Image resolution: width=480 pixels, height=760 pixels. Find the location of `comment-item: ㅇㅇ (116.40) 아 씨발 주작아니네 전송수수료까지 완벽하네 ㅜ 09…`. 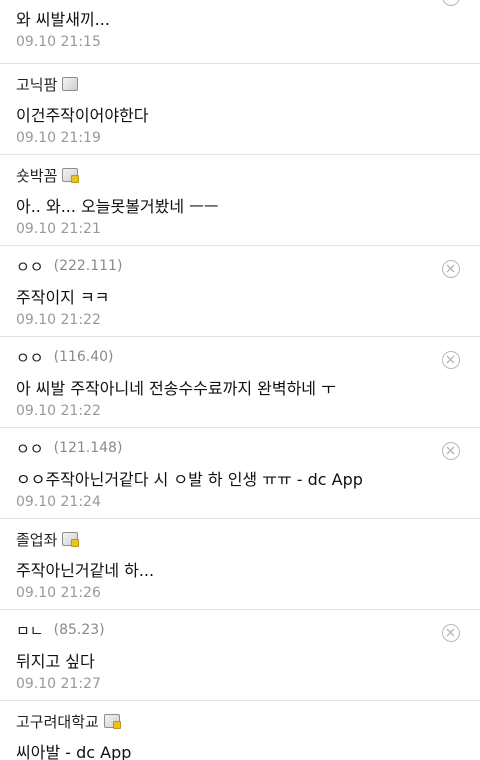

comment-item: ㅇㅇ (116.40) 아 씨발 주작아니네 전송수수료까지 완벽하네 ㅜ 09… is located at coordinates (240, 382).